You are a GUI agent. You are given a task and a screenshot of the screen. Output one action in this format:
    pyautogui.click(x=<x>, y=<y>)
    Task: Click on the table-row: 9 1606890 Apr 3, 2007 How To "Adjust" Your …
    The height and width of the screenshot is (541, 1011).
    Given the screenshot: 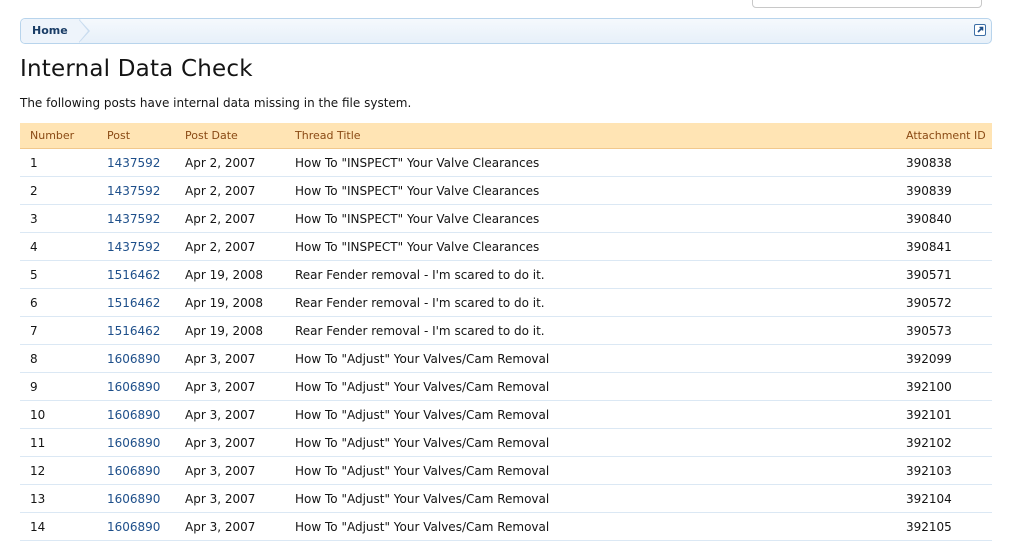 What is the action you would take?
    pyautogui.click(x=506, y=386)
    